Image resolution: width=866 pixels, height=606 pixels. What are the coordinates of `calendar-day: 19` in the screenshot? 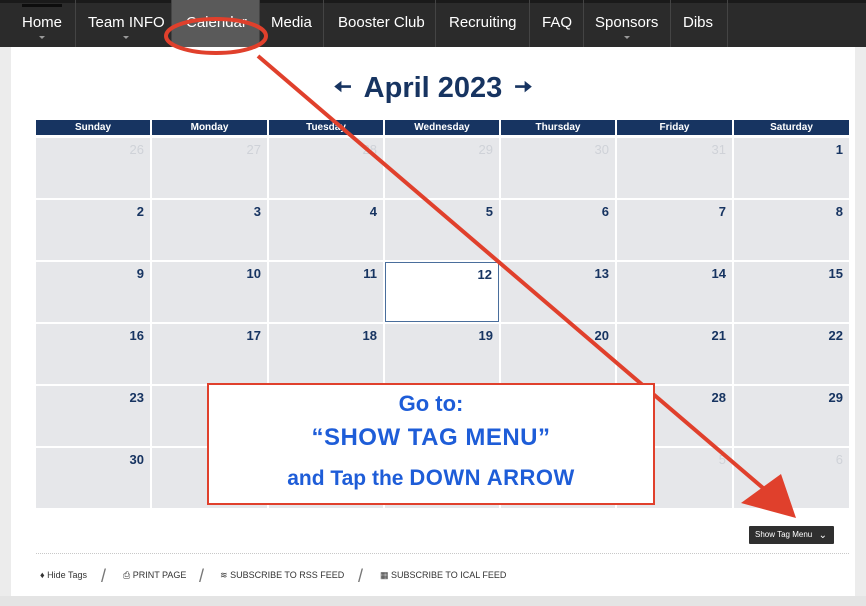 It's located at (442, 354).